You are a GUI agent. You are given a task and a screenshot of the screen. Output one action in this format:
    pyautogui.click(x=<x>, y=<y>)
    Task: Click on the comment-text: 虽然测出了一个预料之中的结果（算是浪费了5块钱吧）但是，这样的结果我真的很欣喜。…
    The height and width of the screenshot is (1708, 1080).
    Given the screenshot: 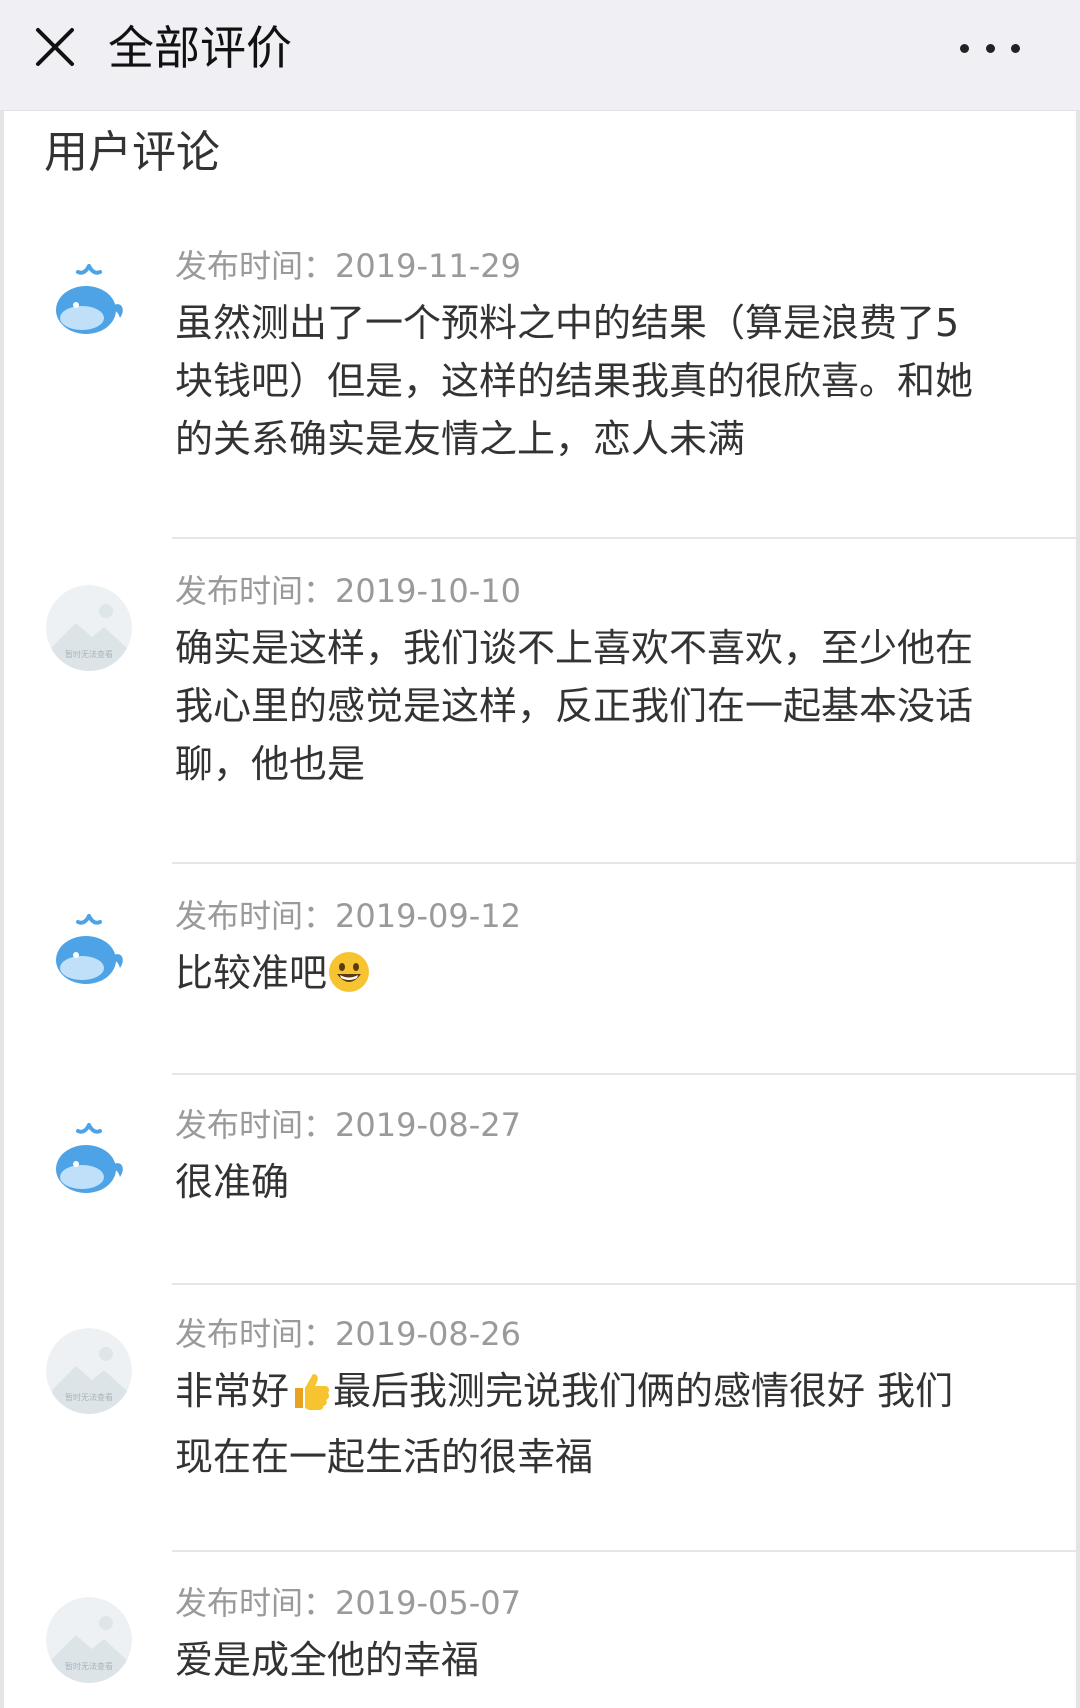 What is the action you would take?
    pyautogui.click(x=574, y=381)
    